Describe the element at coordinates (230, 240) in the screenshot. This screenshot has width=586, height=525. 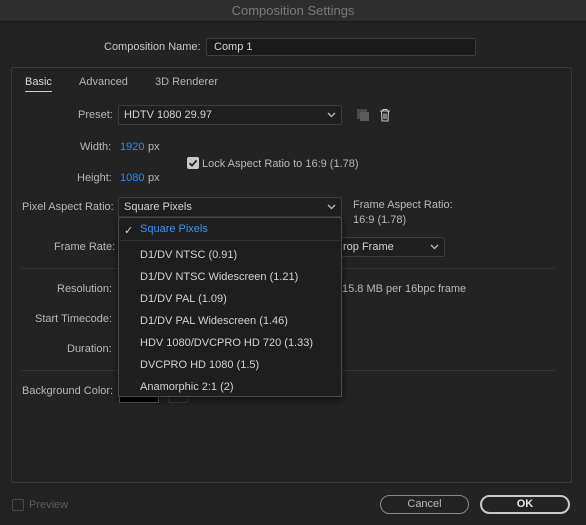
I see `dropdown-divider` at that location.